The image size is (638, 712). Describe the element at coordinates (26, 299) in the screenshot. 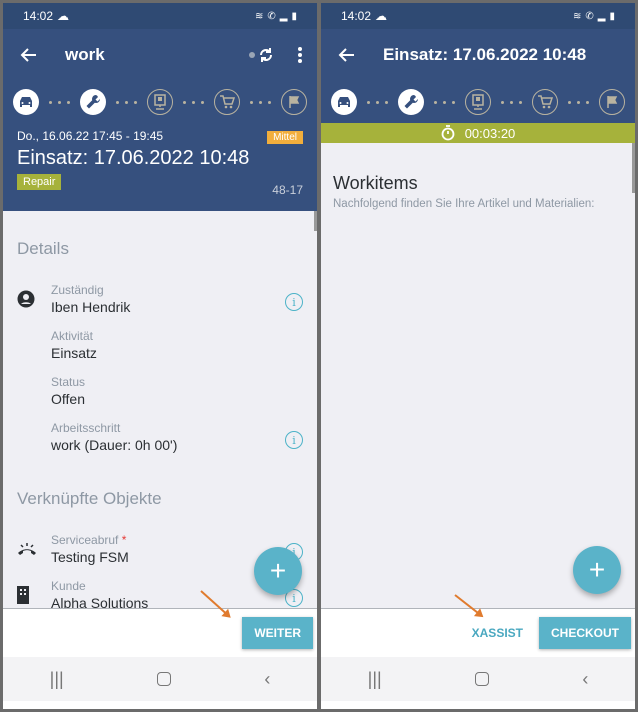

I see `account-circle-icon` at that location.